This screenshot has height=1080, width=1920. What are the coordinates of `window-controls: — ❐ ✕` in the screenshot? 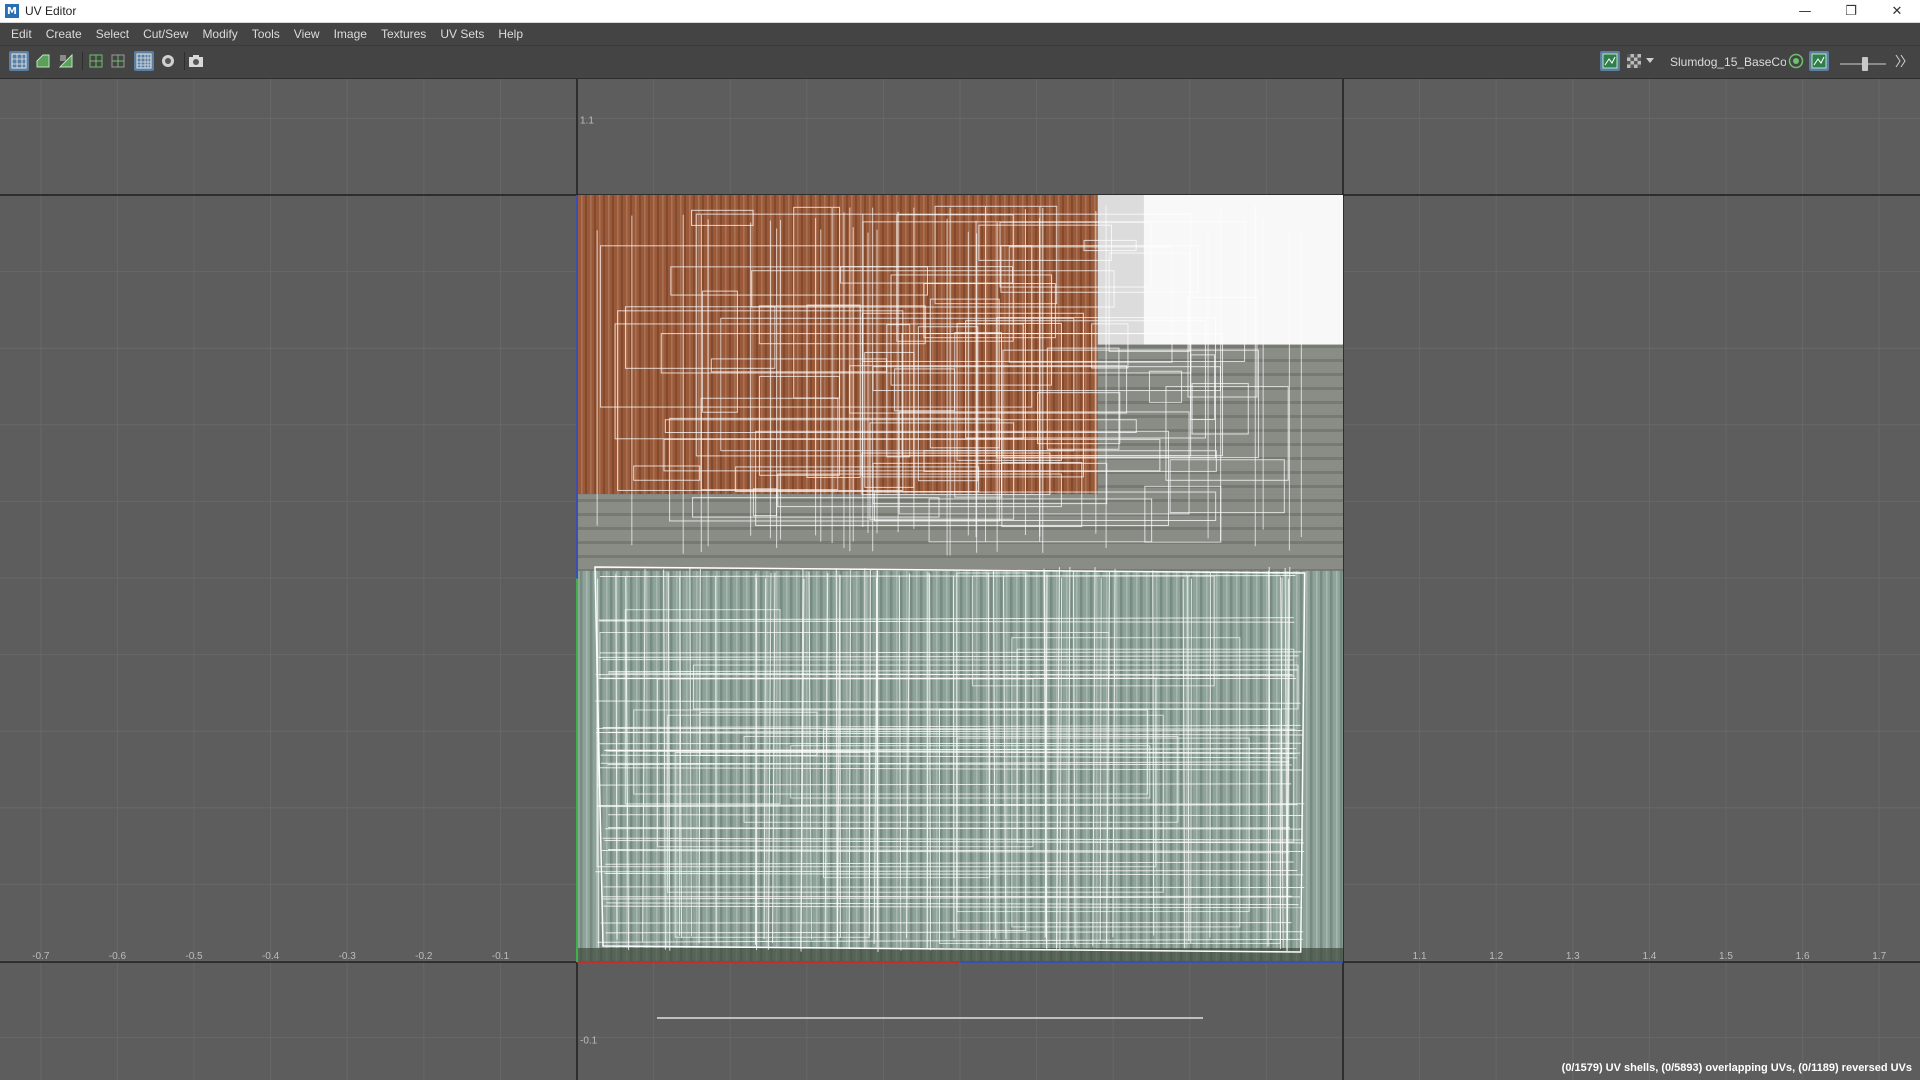 It's located at (1851, 11).